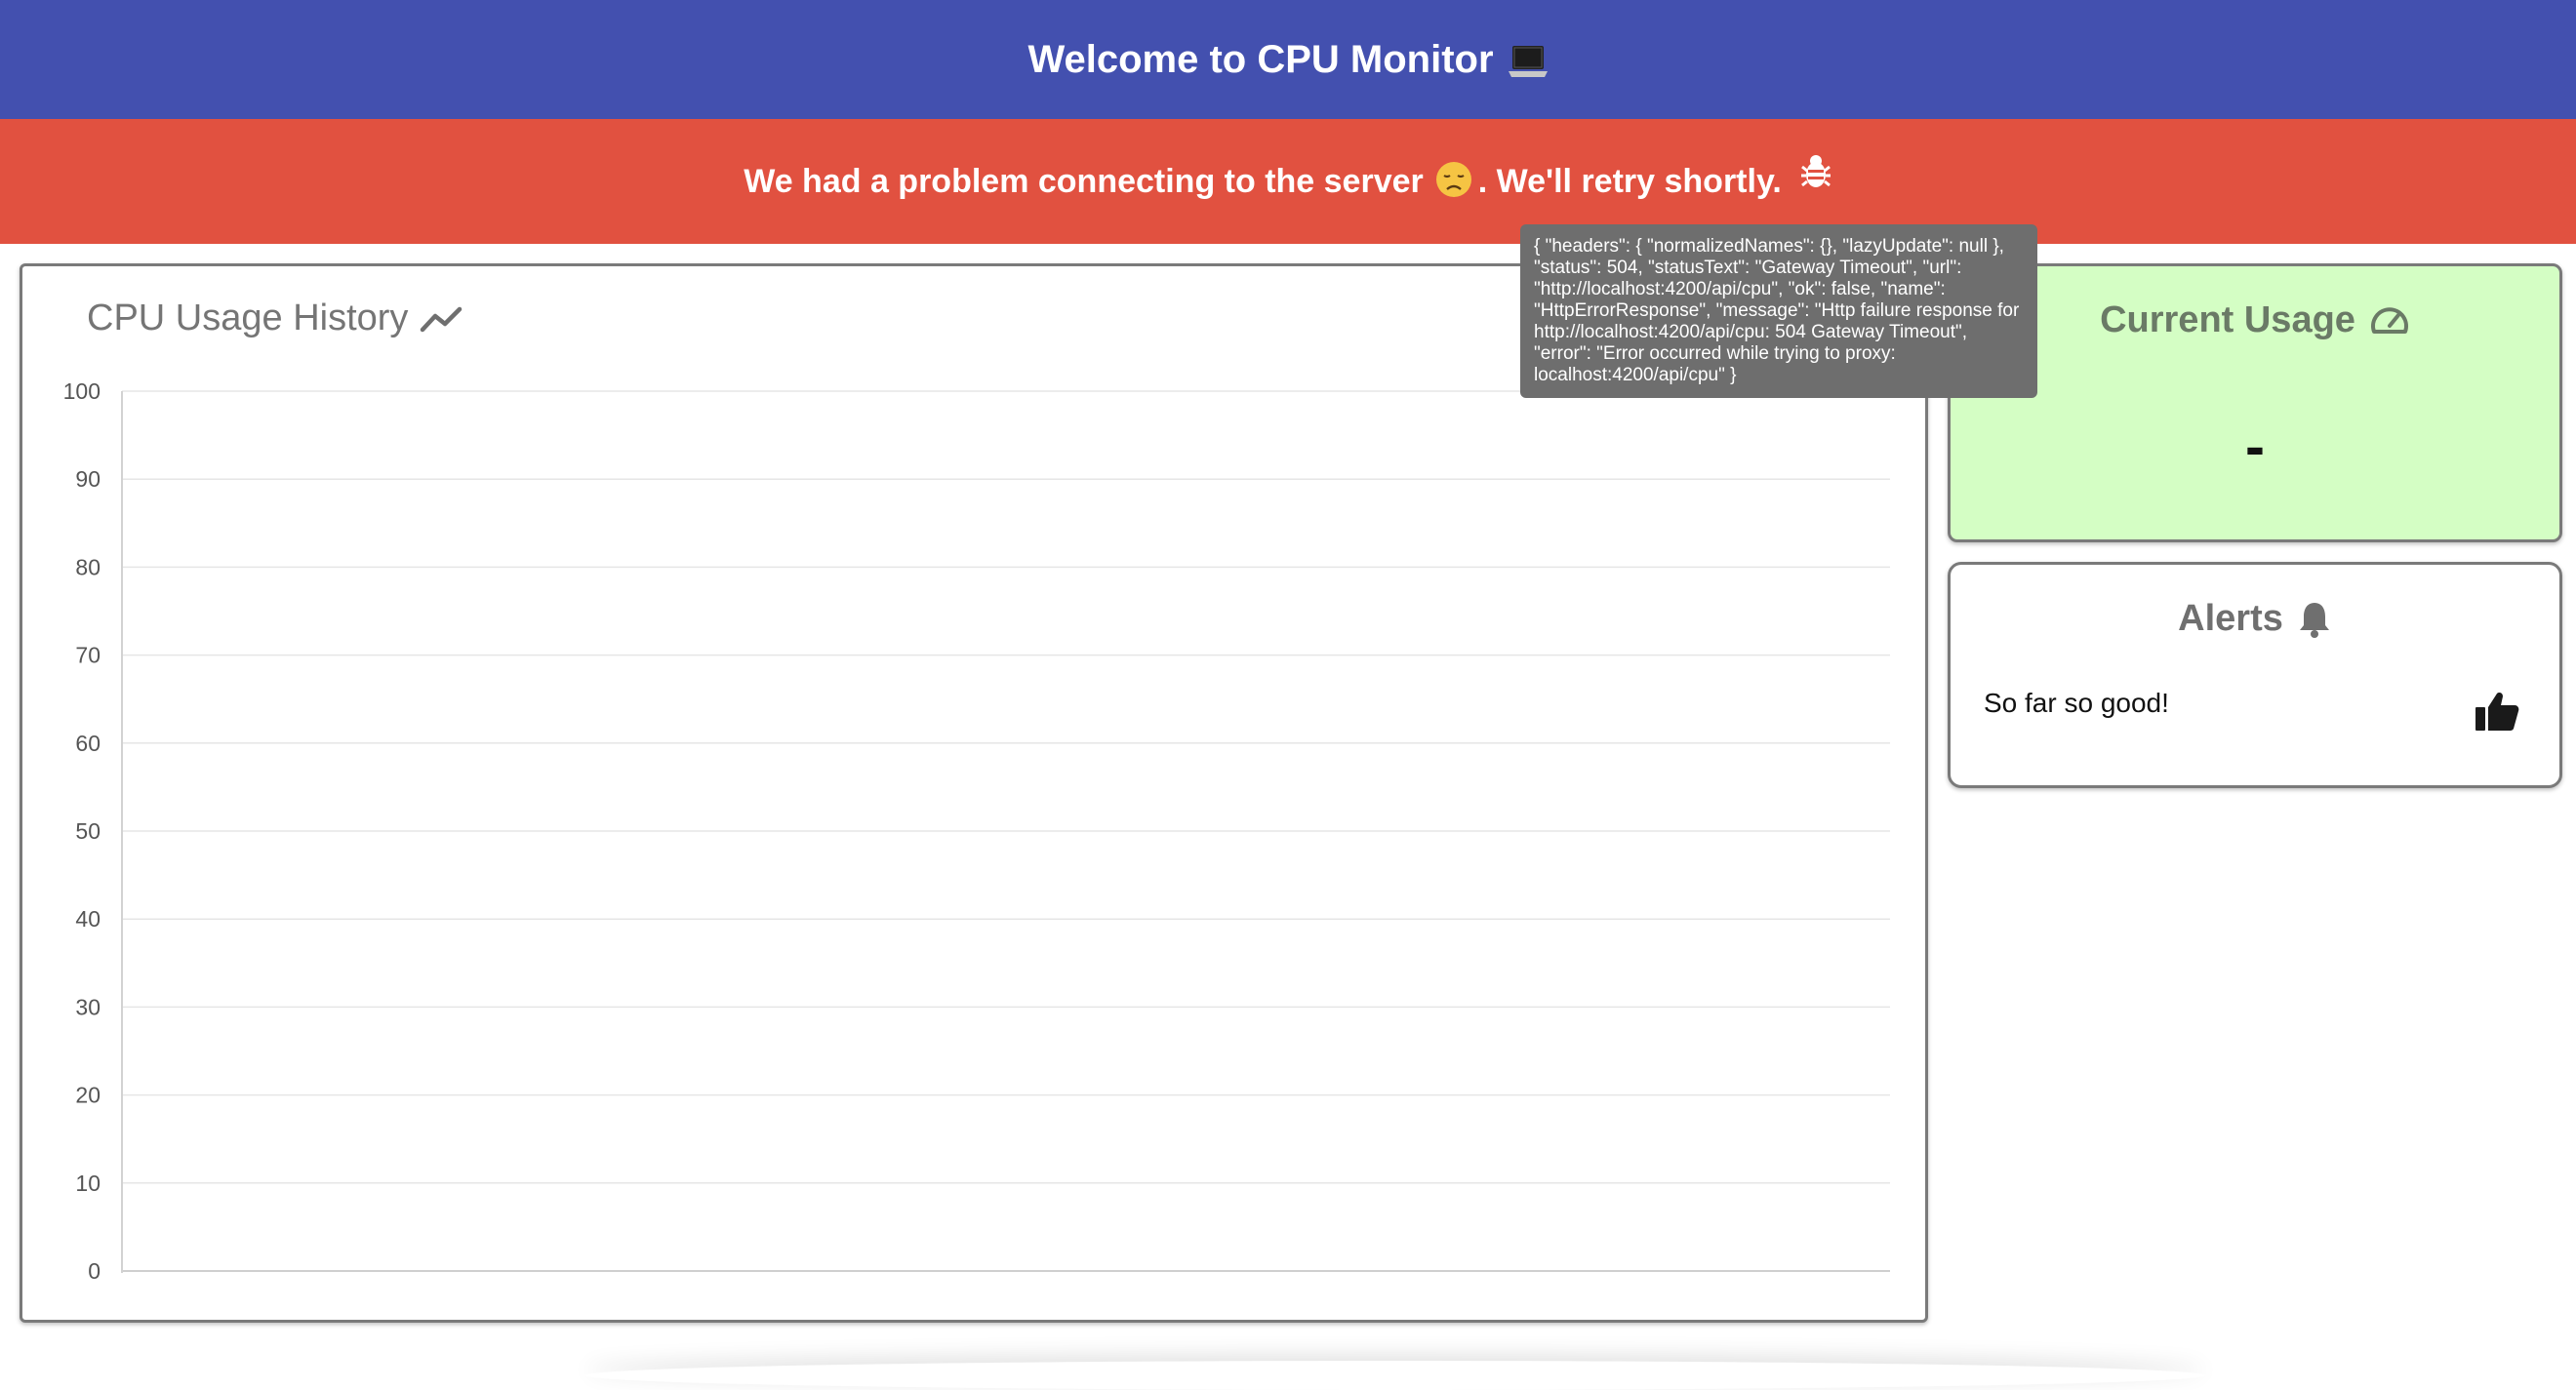  Describe the element at coordinates (88, 655) in the screenshot. I see `y-tick-label: 70` at that location.